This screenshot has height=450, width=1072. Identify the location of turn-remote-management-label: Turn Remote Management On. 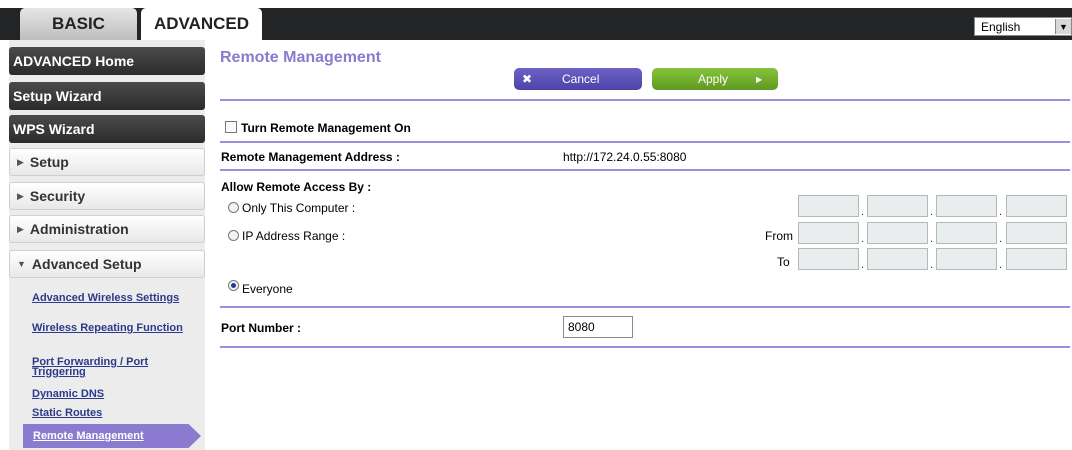
(326, 128).